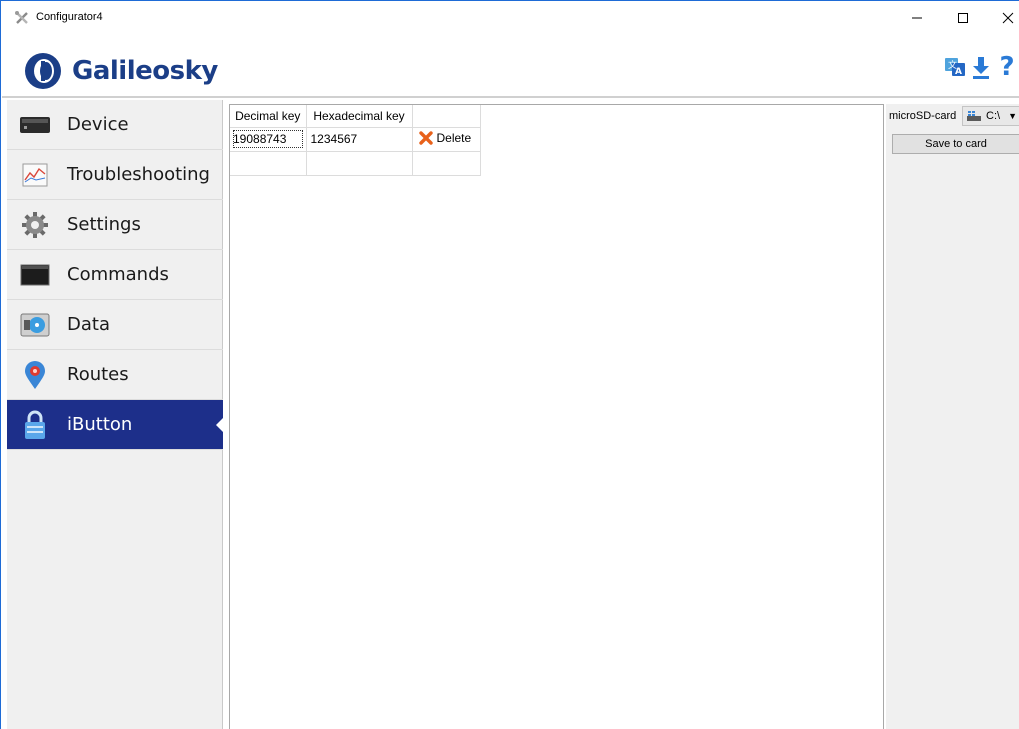  What do you see at coordinates (963, 18) in the screenshot?
I see `maximize-button` at bounding box center [963, 18].